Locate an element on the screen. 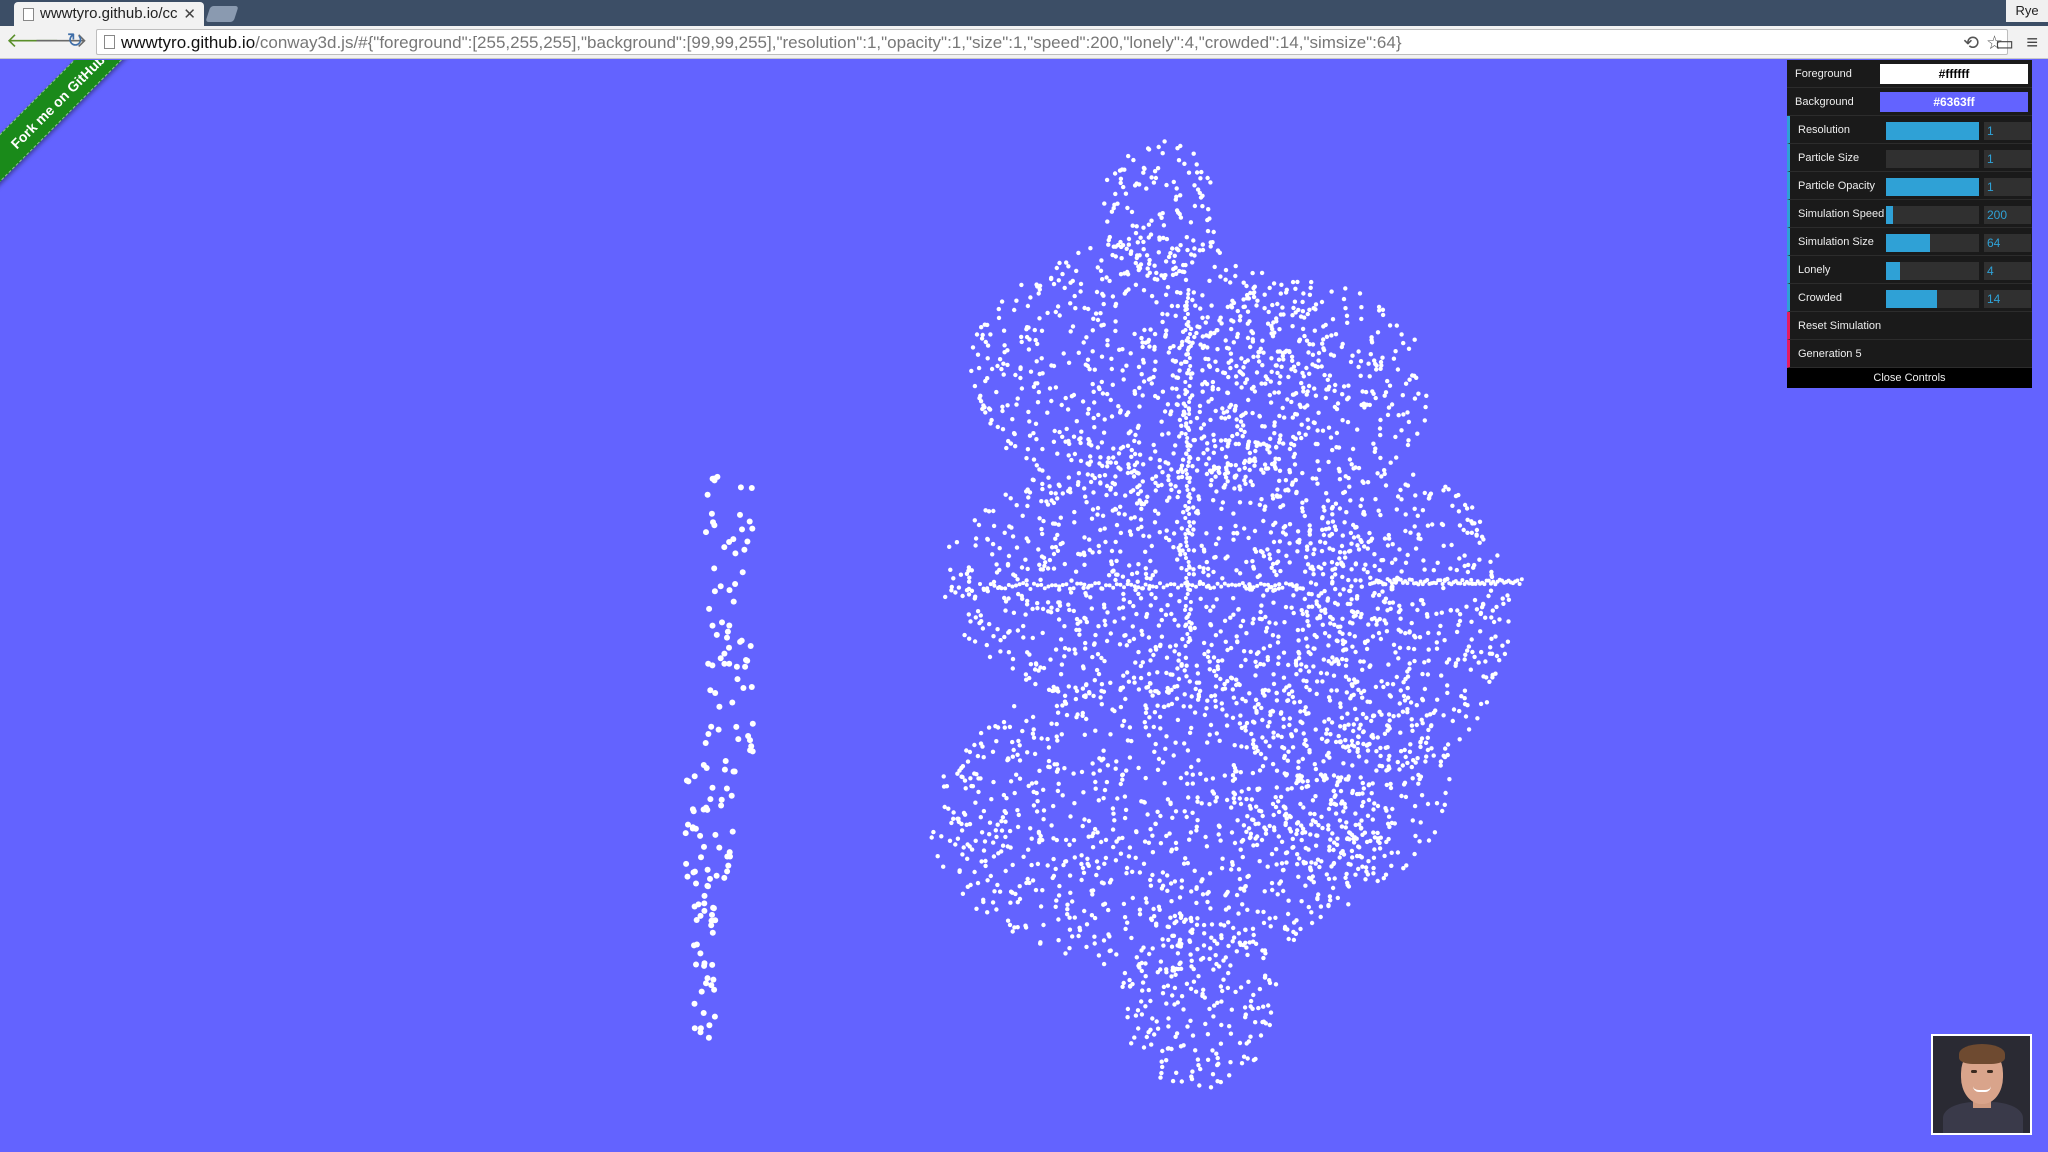  crowded-slider is located at coordinates (1932, 299).